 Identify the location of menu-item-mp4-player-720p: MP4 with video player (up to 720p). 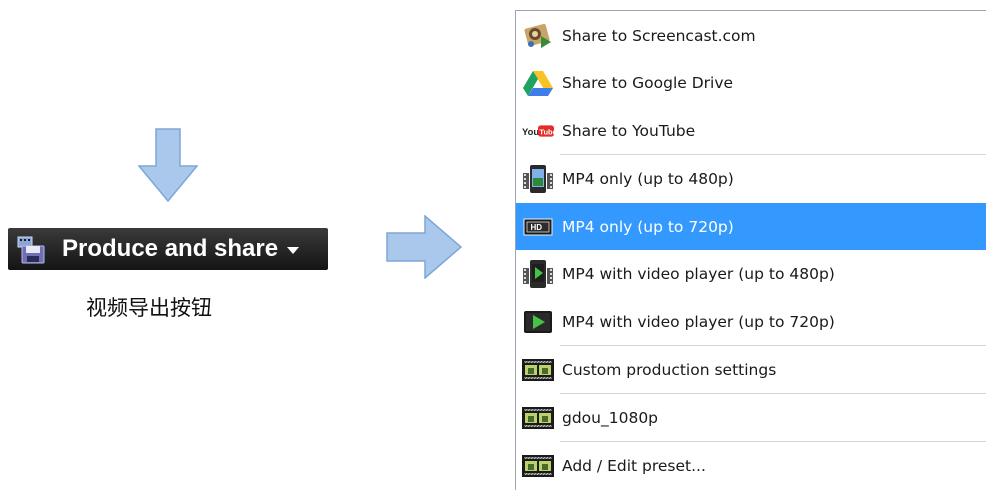
(751, 321).